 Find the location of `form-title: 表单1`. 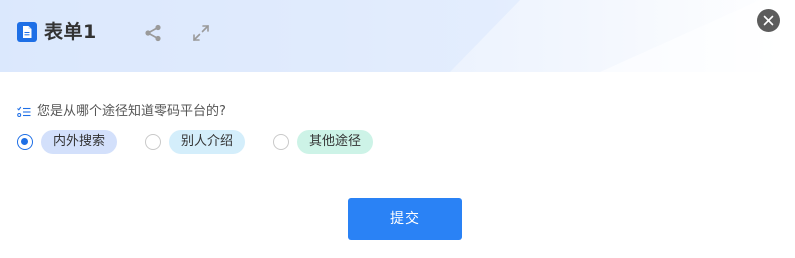

form-title: 表单1 is located at coordinates (70, 32).